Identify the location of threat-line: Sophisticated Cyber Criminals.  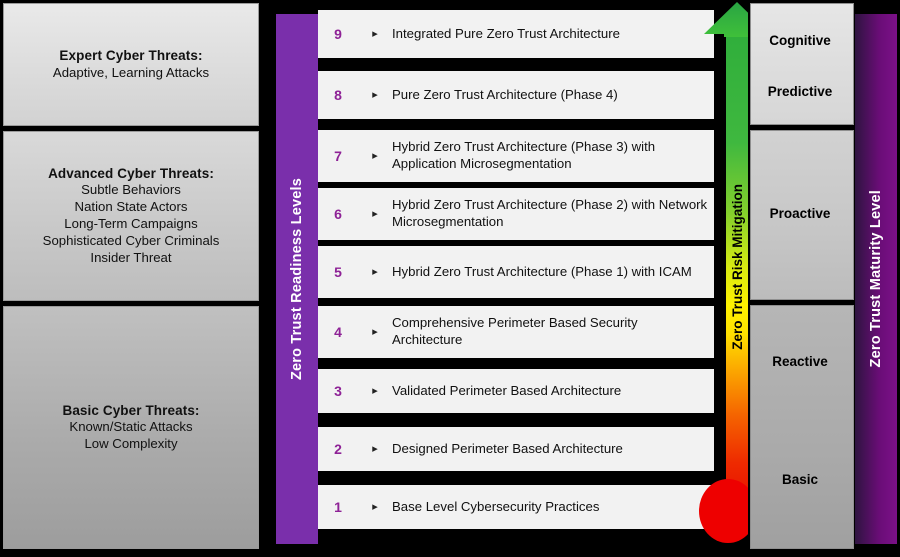
(131, 241).